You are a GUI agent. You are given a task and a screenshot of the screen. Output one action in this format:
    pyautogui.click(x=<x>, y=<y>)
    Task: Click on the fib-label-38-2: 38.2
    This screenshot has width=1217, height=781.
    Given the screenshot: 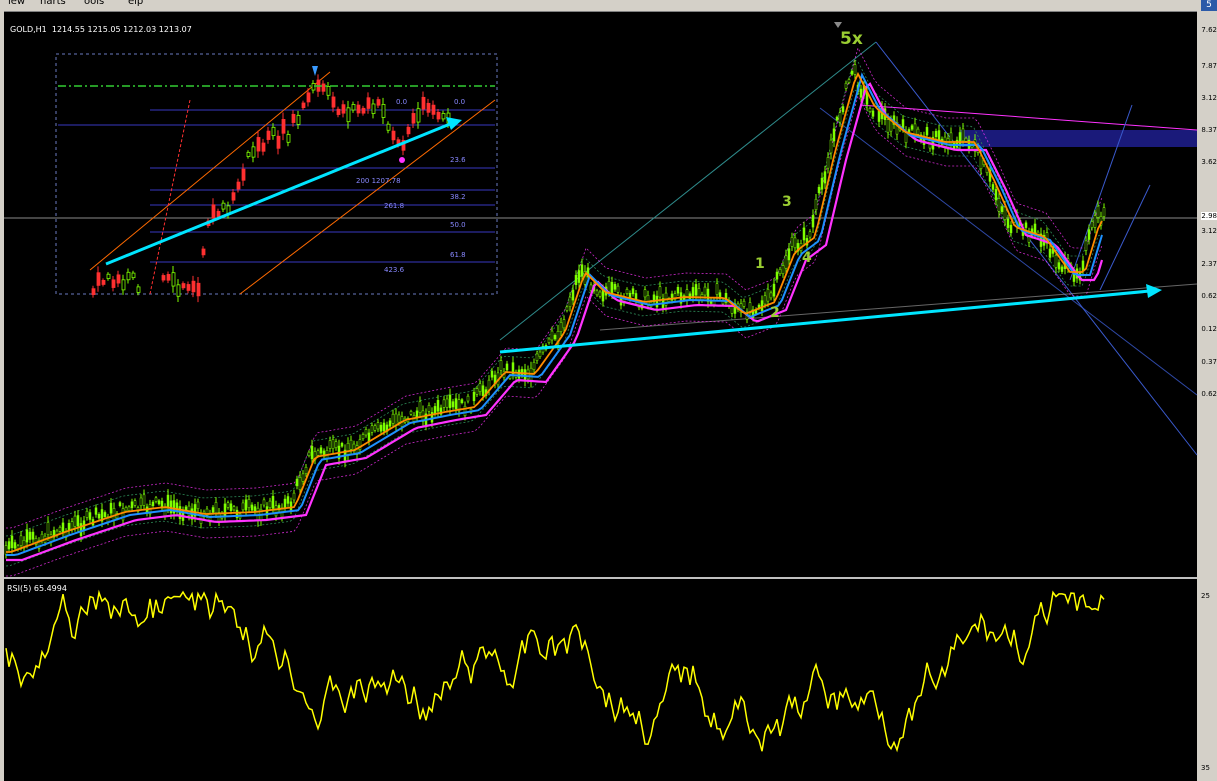 What is the action you would take?
    pyautogui.click(x=458, y=197)
    